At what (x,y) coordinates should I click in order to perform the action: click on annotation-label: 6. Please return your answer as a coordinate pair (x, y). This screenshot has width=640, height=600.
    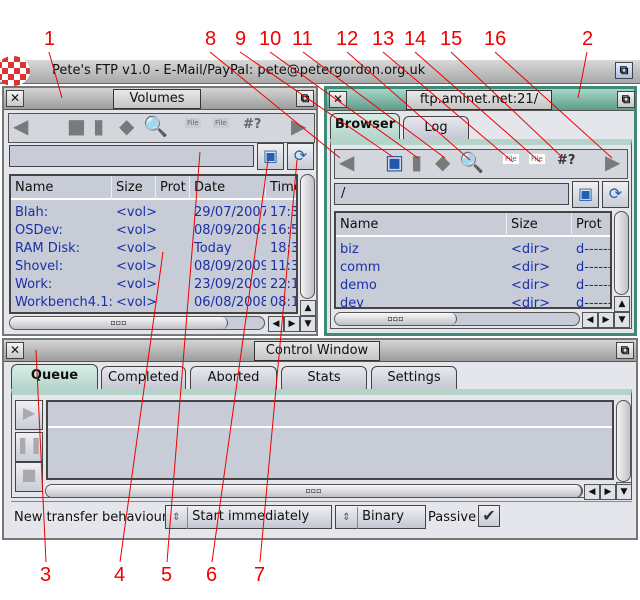
    Looking at the image, I should click on (212, 575).